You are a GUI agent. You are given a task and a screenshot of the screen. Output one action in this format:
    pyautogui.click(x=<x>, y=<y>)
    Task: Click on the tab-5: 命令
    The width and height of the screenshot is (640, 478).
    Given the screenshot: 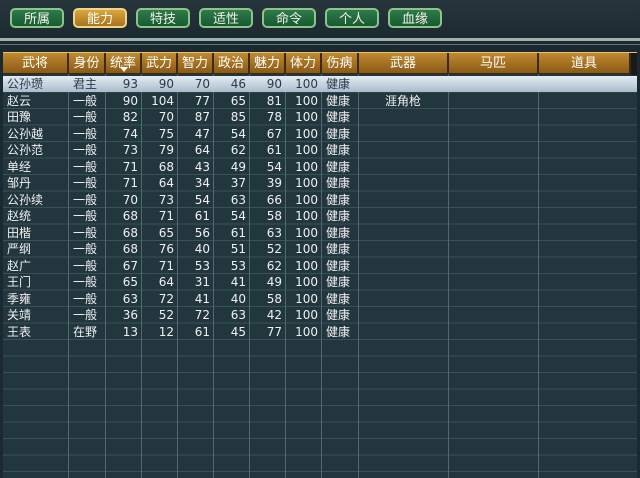 What is the action you would take?
    pyautogui.click(x=289, y=18)
    